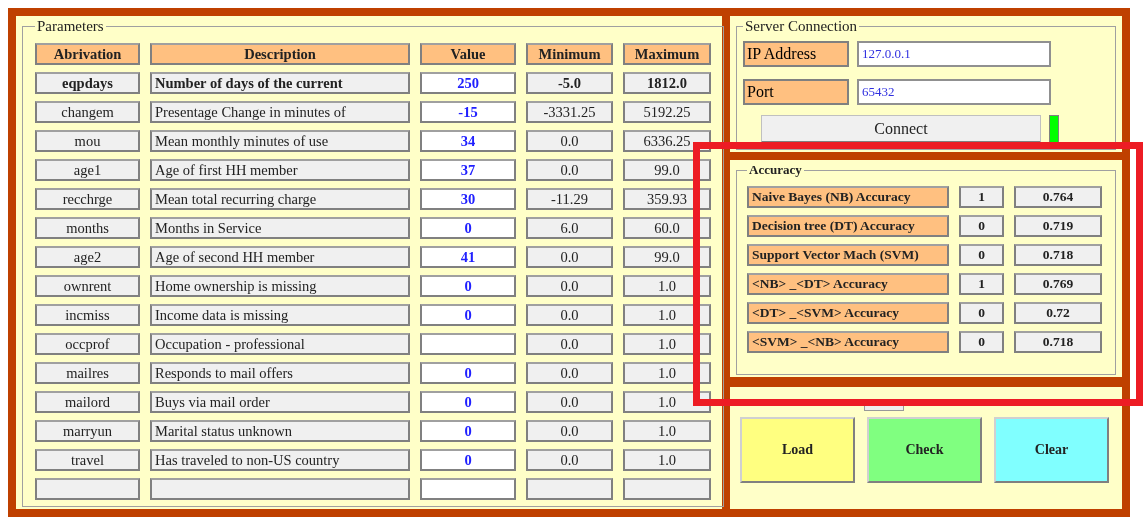  Describe the element at coordinates (87, 170) in the screenshot. I see `table-cell: age1` at that location.